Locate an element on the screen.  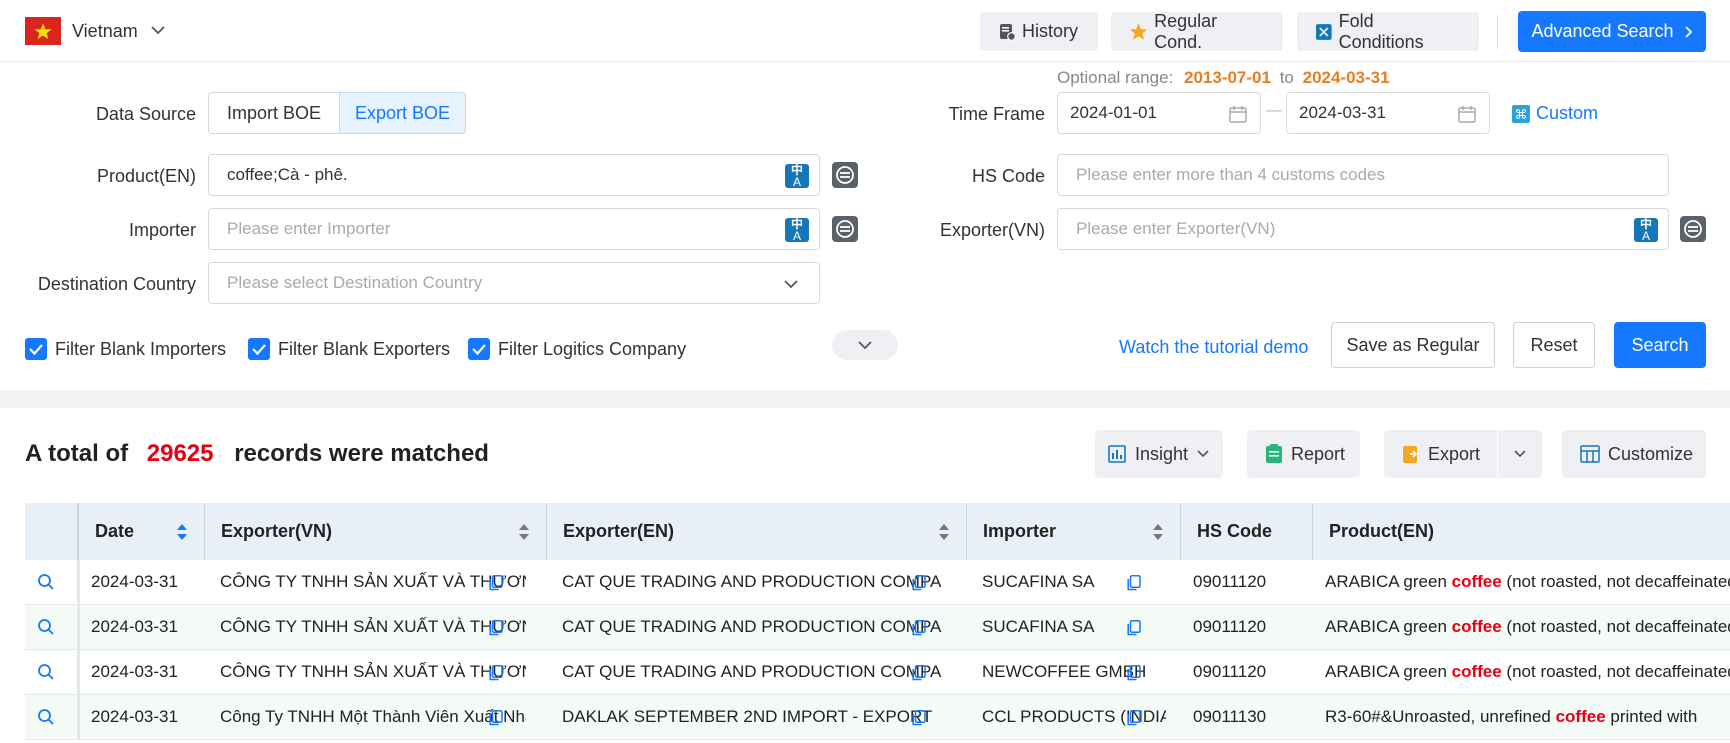
column-header-product: Product(EN) is located at coordinates (1521, 531).